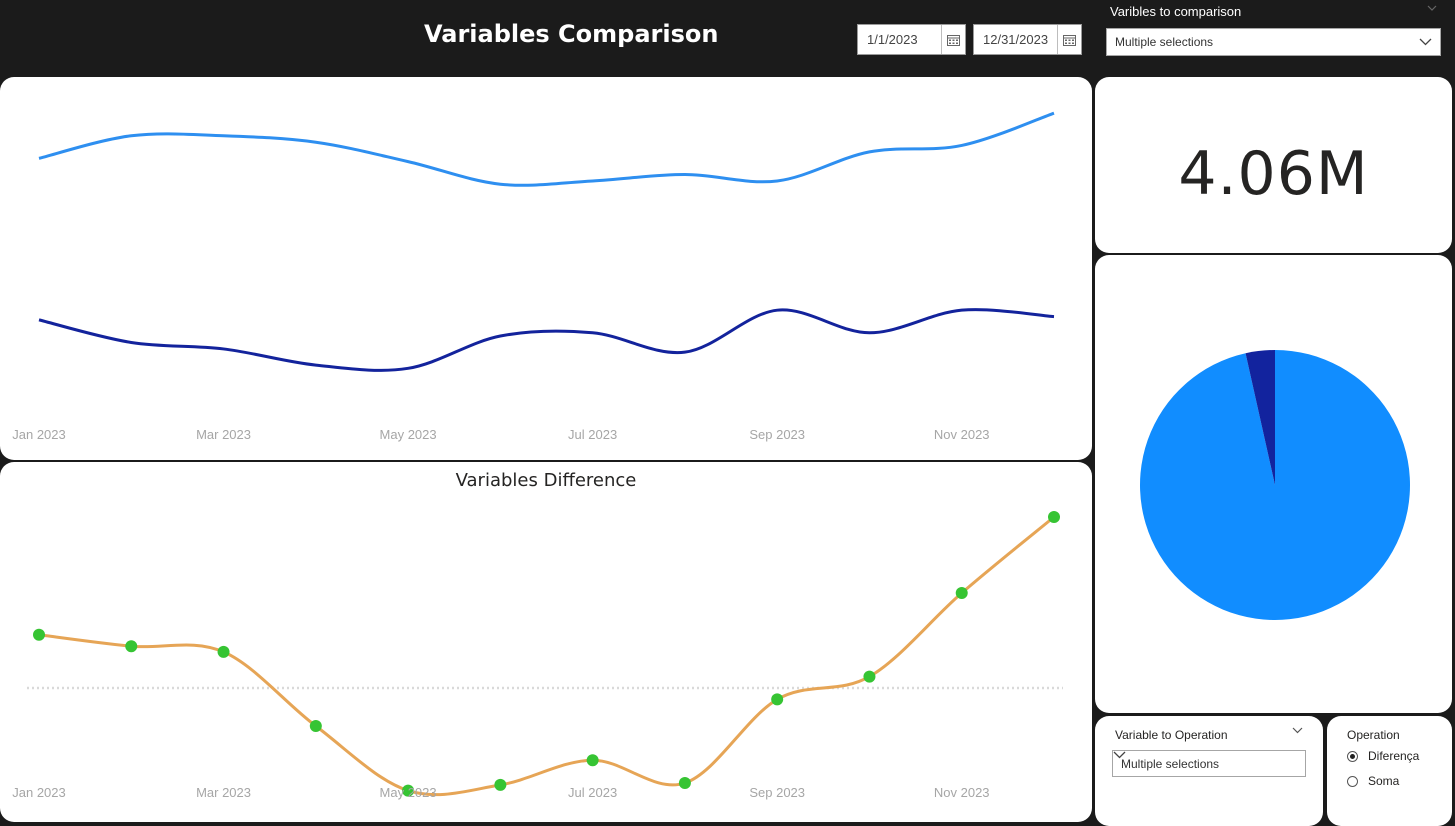 This screenshot has height=826, width=1455. Describe the element at coordinates (1273, 42) in the screenshot. I see `comparison-slicer-dropdown: Multiple selections` at that location.